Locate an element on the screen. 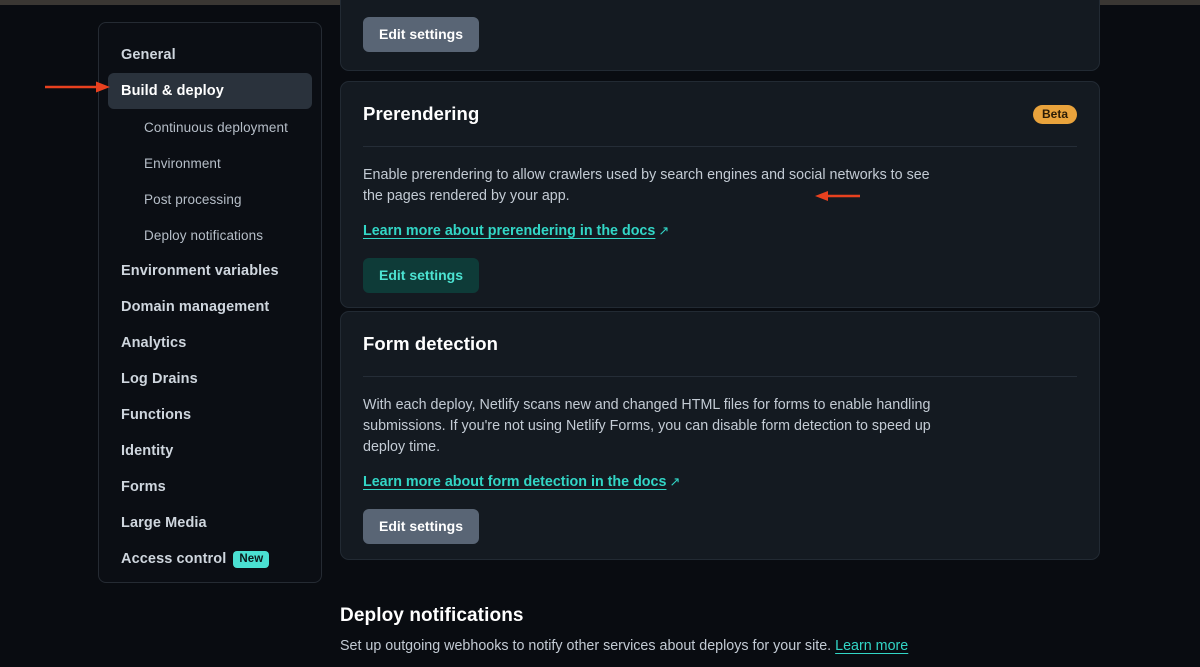 This screenshot has width=1200, height=667. sidebar-item-access-control: Access control New is located at coordinates (210, 559).